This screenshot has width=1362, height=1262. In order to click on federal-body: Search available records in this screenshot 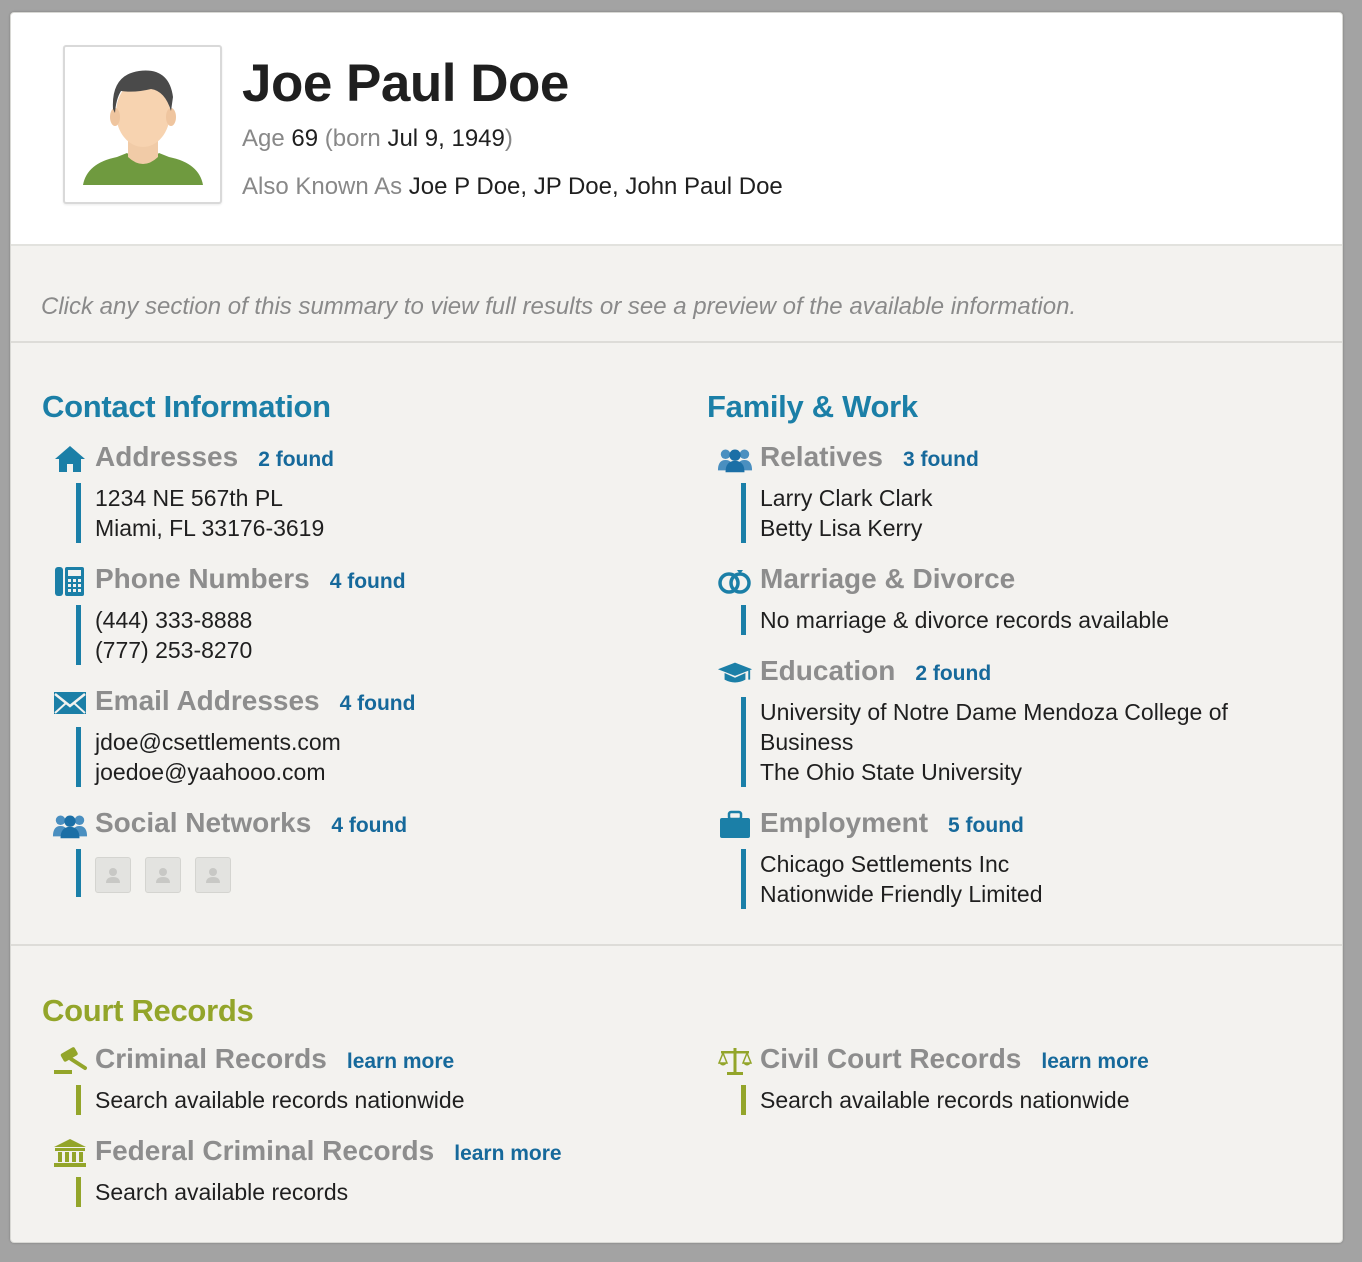, I will do `click(364, 1192)`.